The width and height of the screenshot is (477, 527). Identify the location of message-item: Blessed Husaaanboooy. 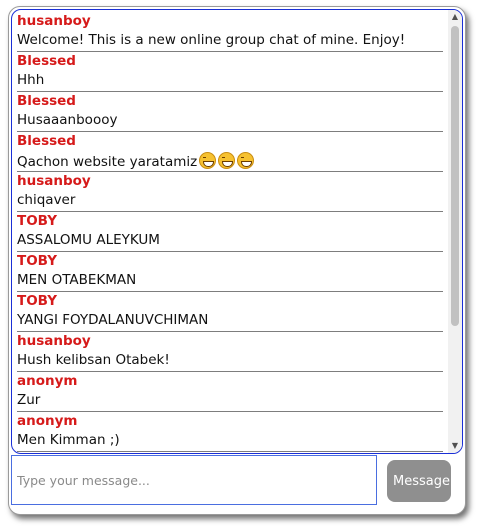
(230, 112).